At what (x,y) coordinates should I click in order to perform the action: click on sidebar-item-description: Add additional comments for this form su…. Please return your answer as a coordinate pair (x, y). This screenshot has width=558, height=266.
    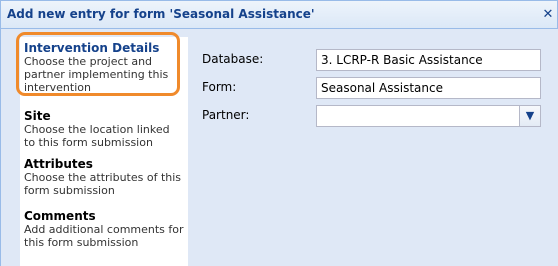
    Looking at the image, I should click on (104, 236).